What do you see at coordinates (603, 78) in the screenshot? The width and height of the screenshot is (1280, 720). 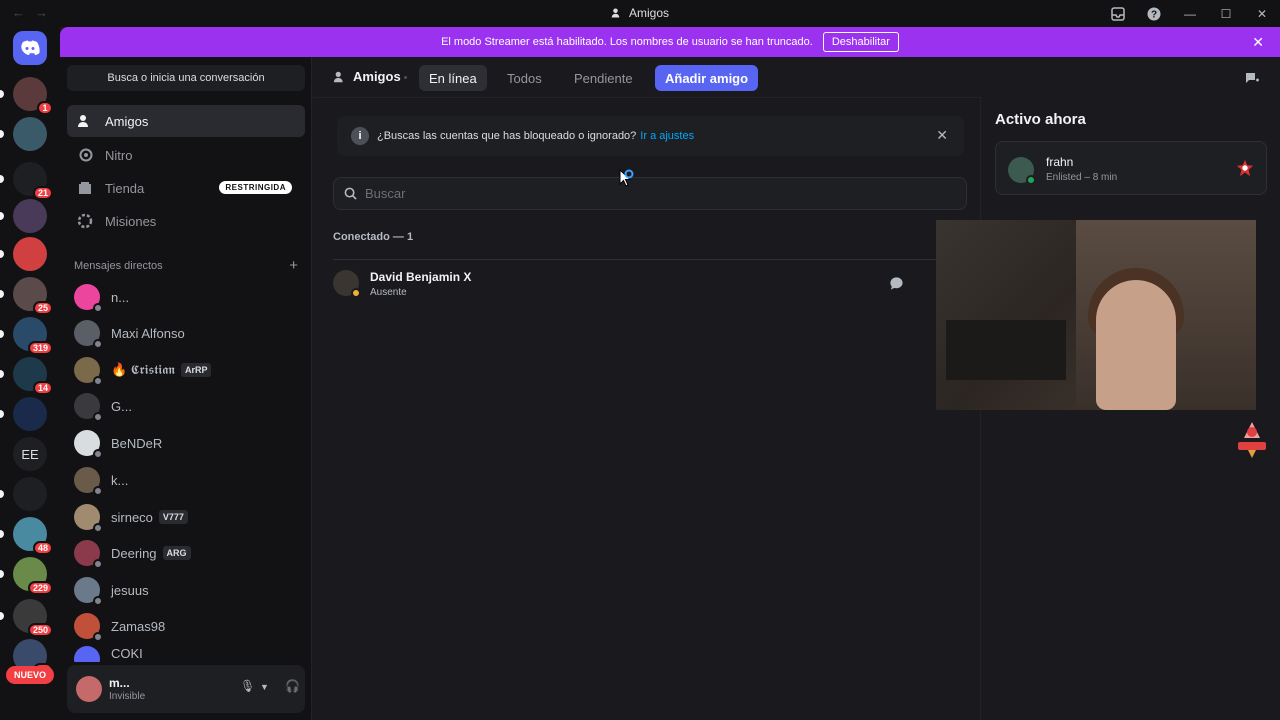 I see `tab-pending: Pendiente` at bounding box center [603, 78].